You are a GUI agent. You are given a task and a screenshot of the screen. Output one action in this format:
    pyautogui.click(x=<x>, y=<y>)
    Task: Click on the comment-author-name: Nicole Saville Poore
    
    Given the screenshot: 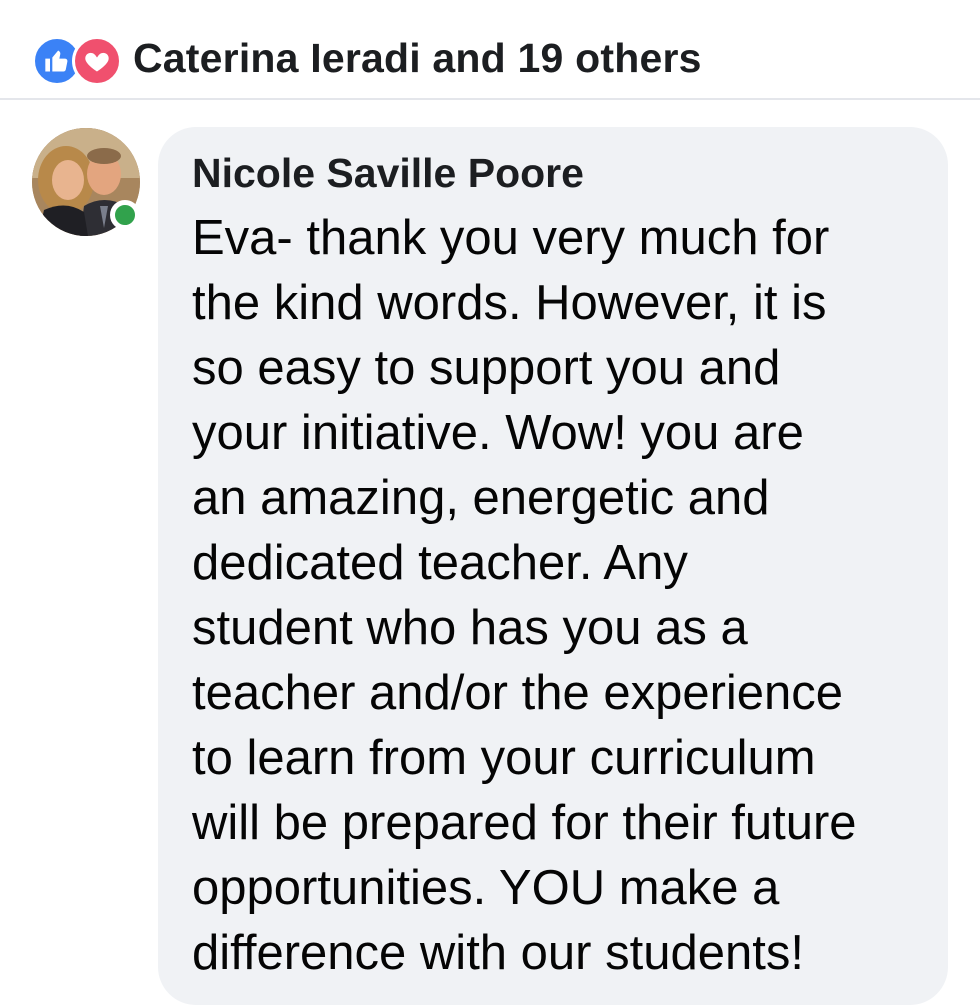 What is the action you would take?
    pyautogui.click(x=555, y=173)
    